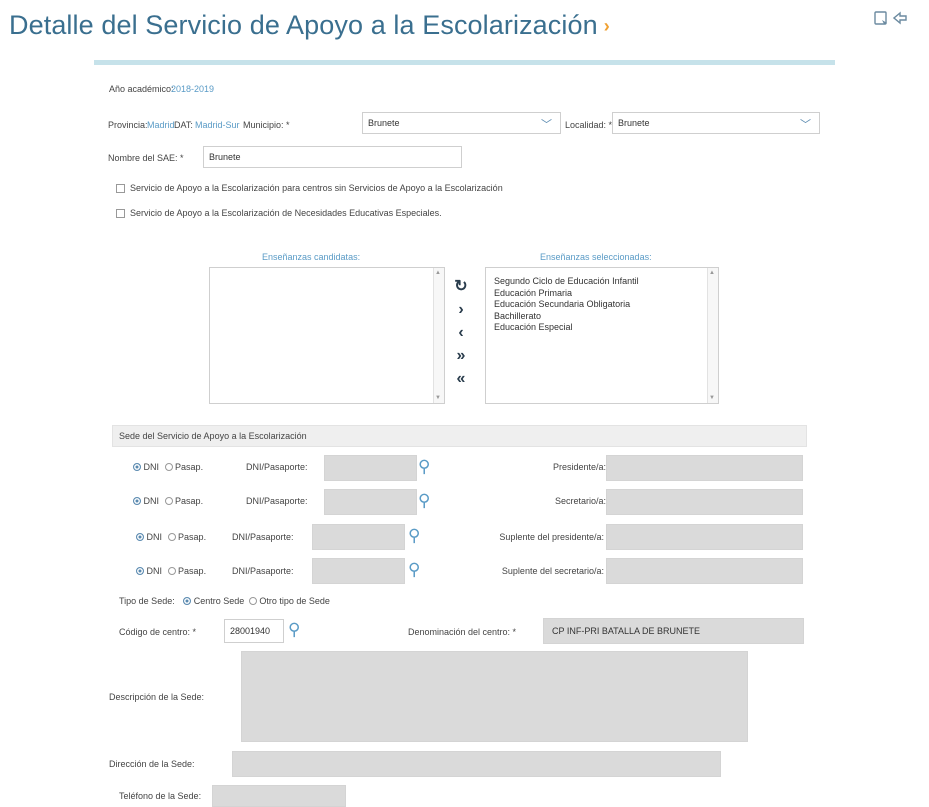 Image resolution: width=929 pixels, height=807 pixels. What do you see at coordinates (141, 89) in the screenshot?
I see `anio-label: Año académico:` at bounding box center [141, 89].